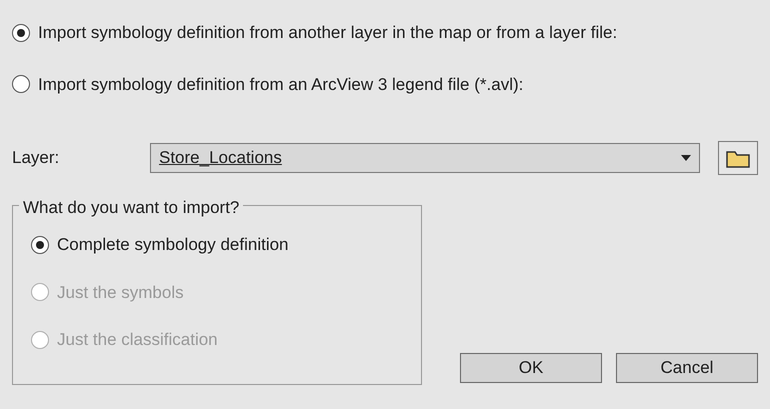 The height and width of the screenshot is (409, 770). Describe the element at coordinates (686, 158) in the screenshot. I see `caret-icon` at that location.